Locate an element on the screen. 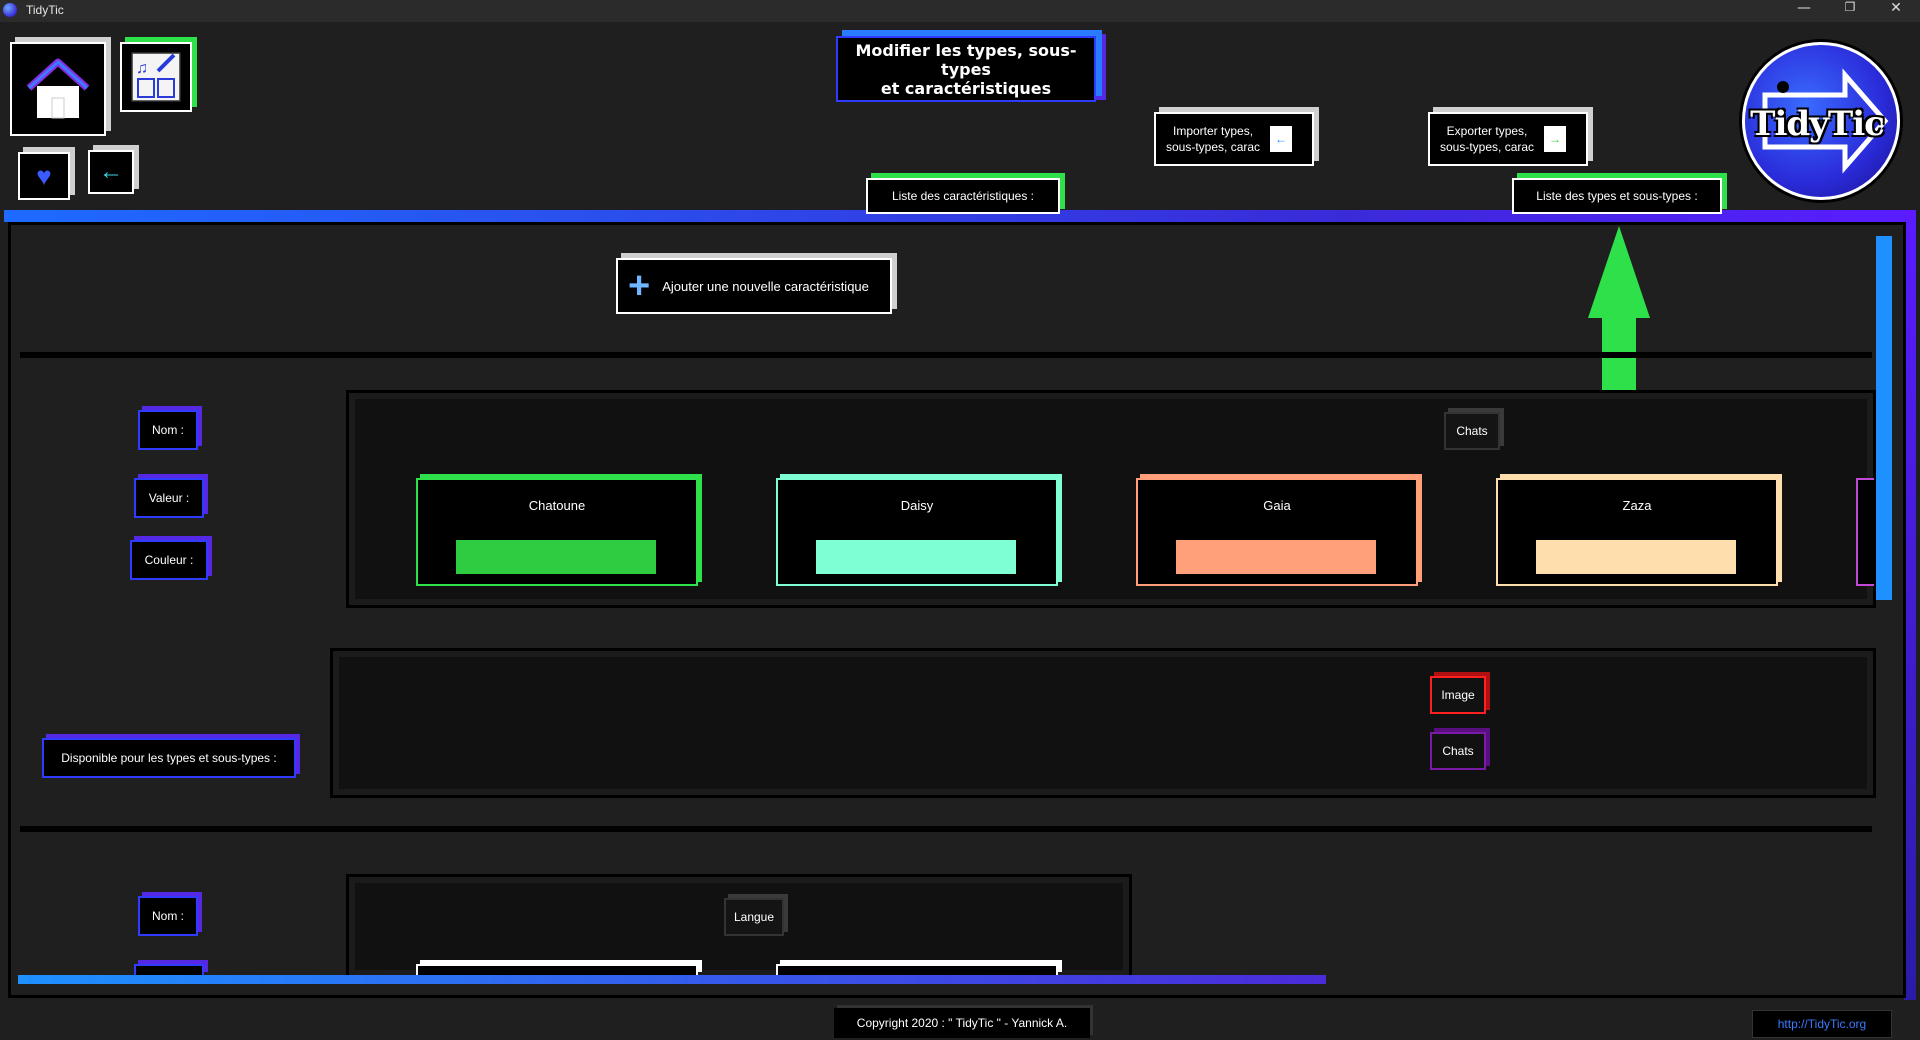  export-label-line2: sous-types, carac is located at coordinates (1487, 147).